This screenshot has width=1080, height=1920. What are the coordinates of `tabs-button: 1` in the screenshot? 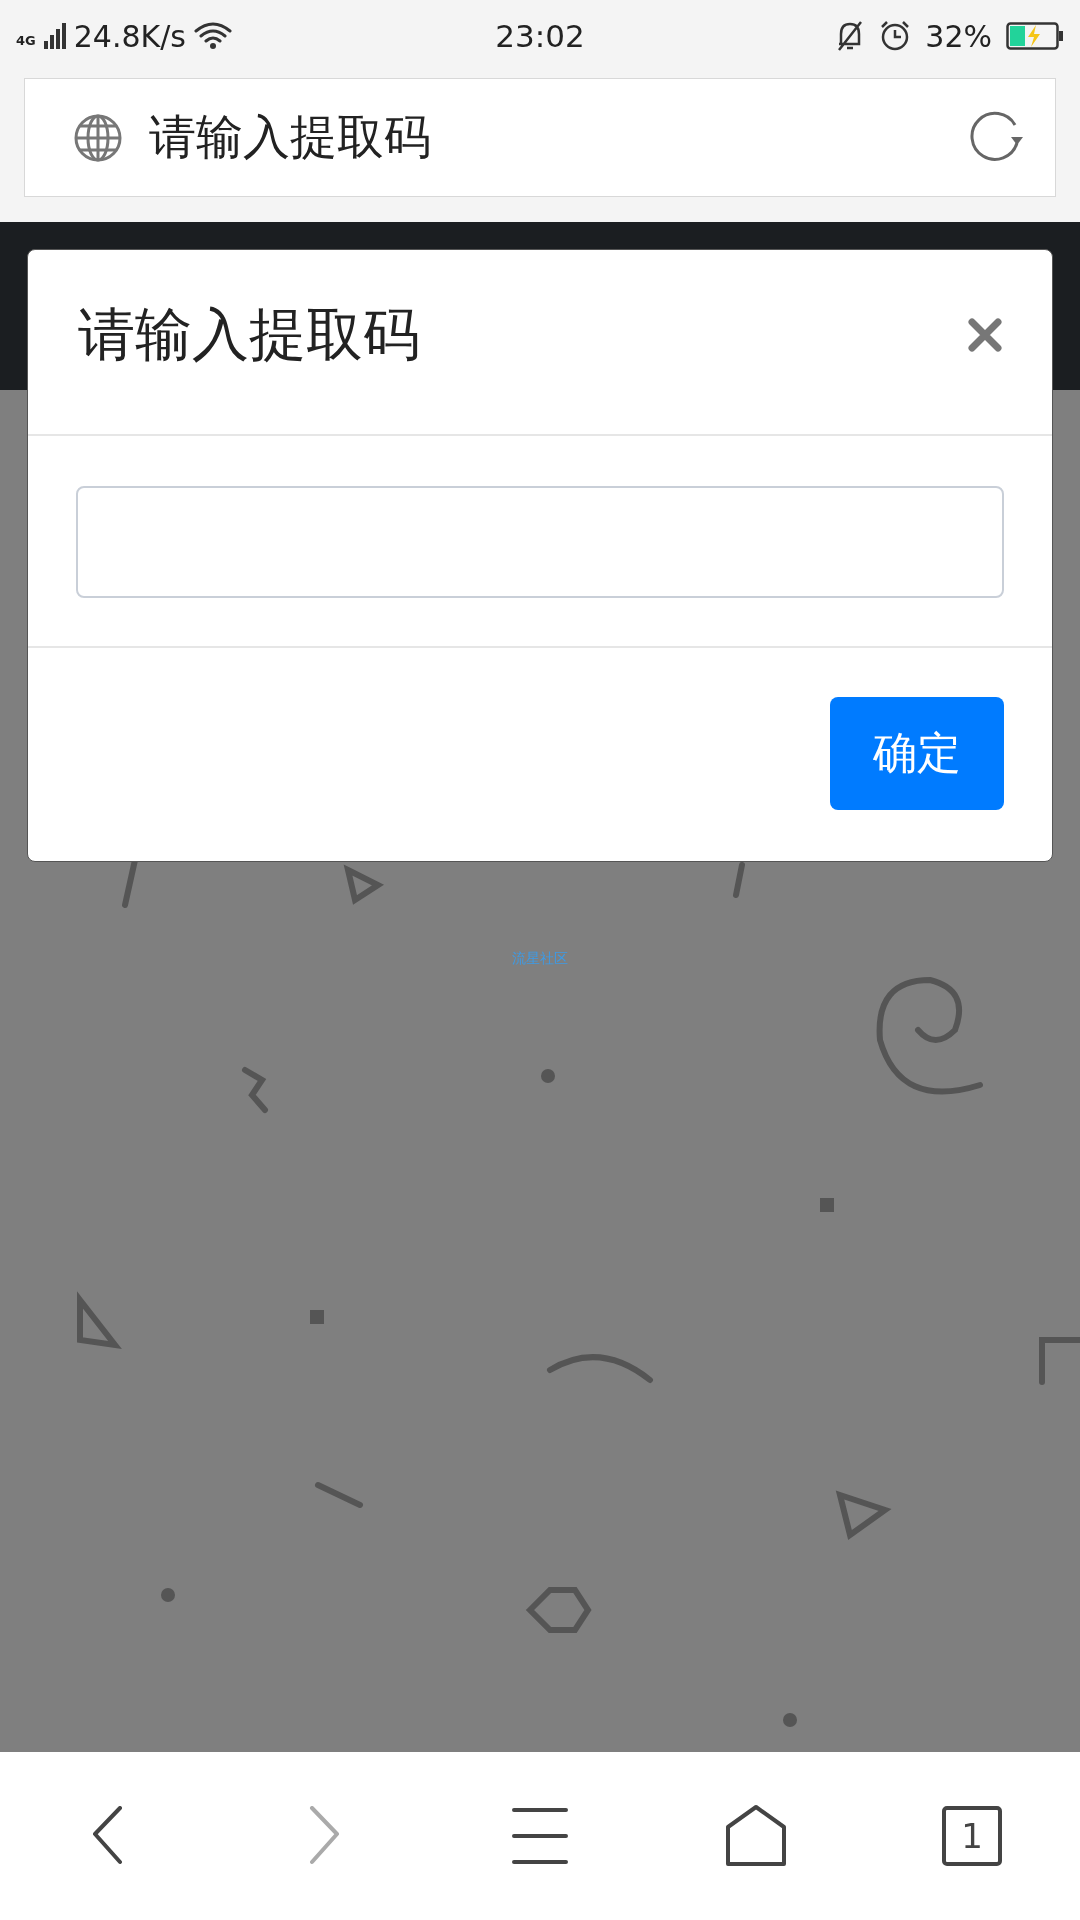 It's located at (972, 1836).